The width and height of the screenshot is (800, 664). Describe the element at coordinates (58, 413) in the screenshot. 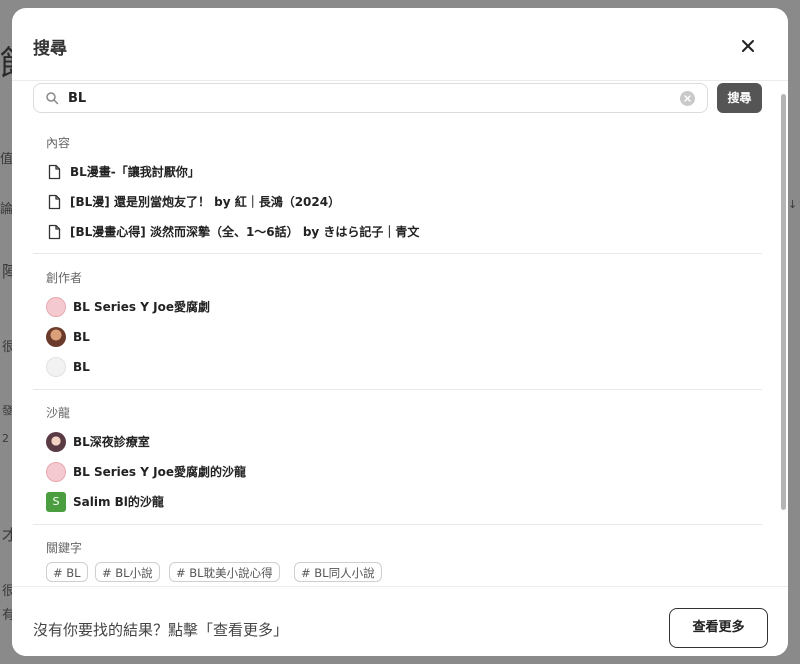

I see `section-title-salons: 沙龍` at that location.